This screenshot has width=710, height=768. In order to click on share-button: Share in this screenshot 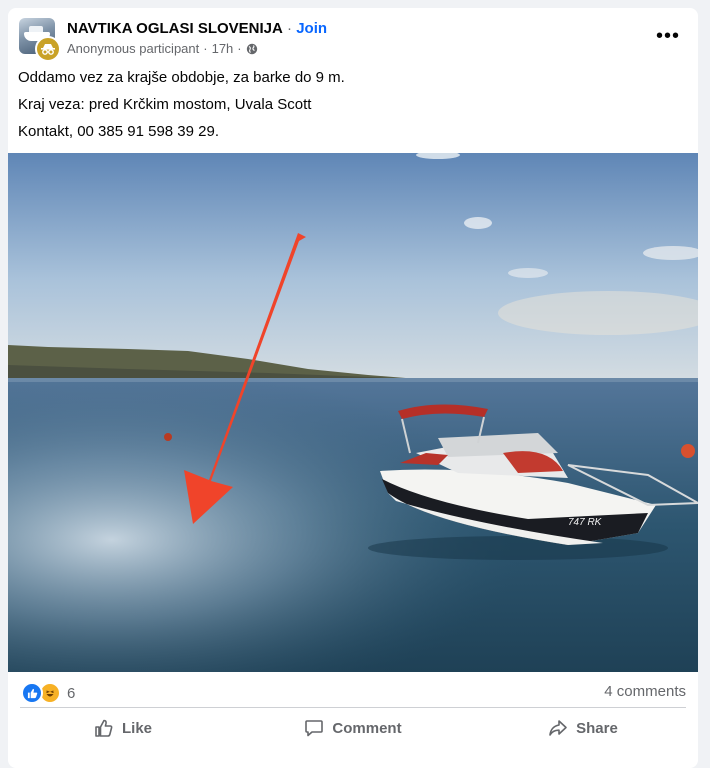, I will do `click(583, 728)`.